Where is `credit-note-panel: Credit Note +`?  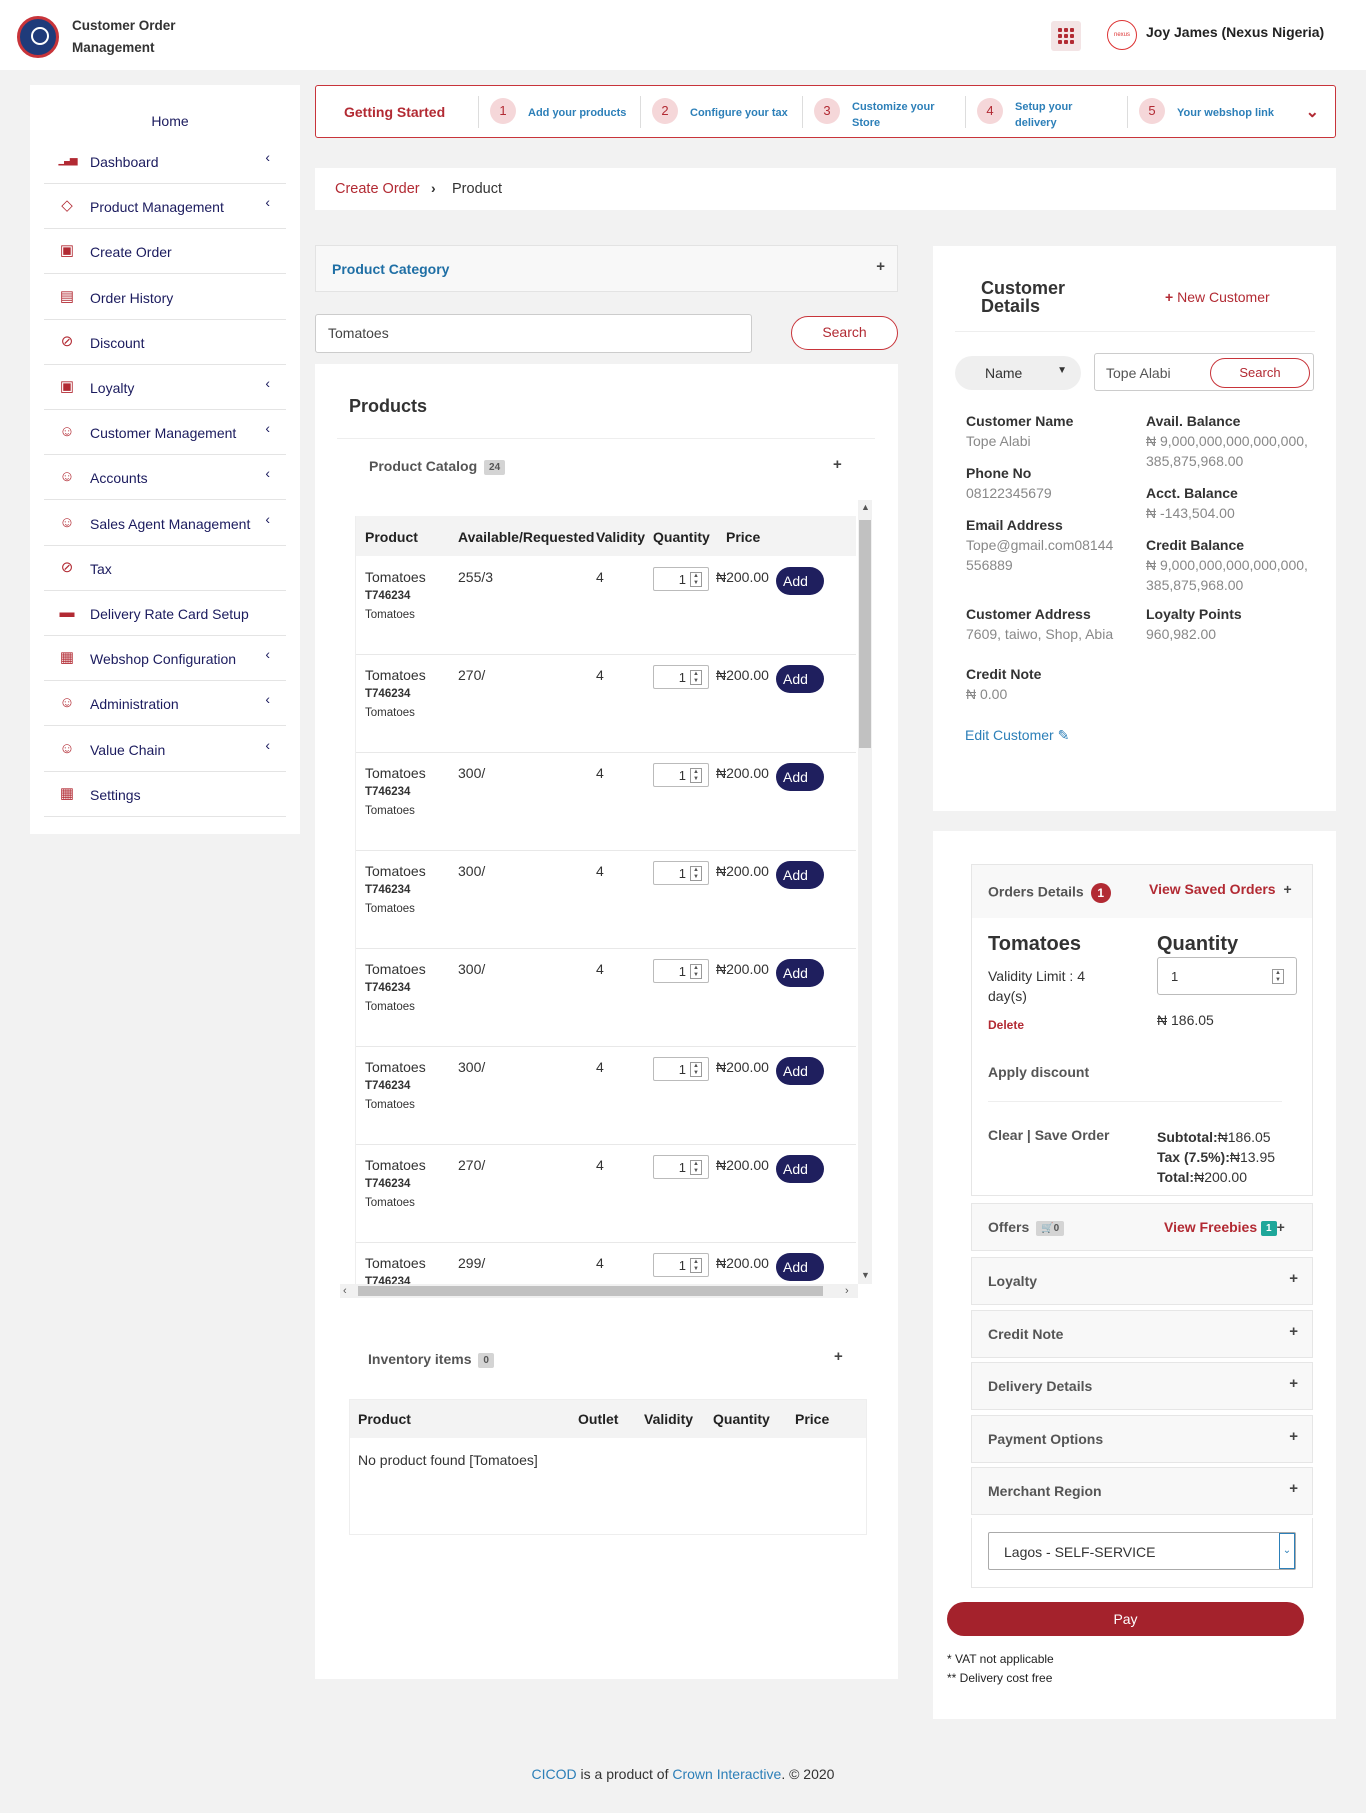 credit-note-panel: Credit Note + is located at coordinates (1142, 1333).